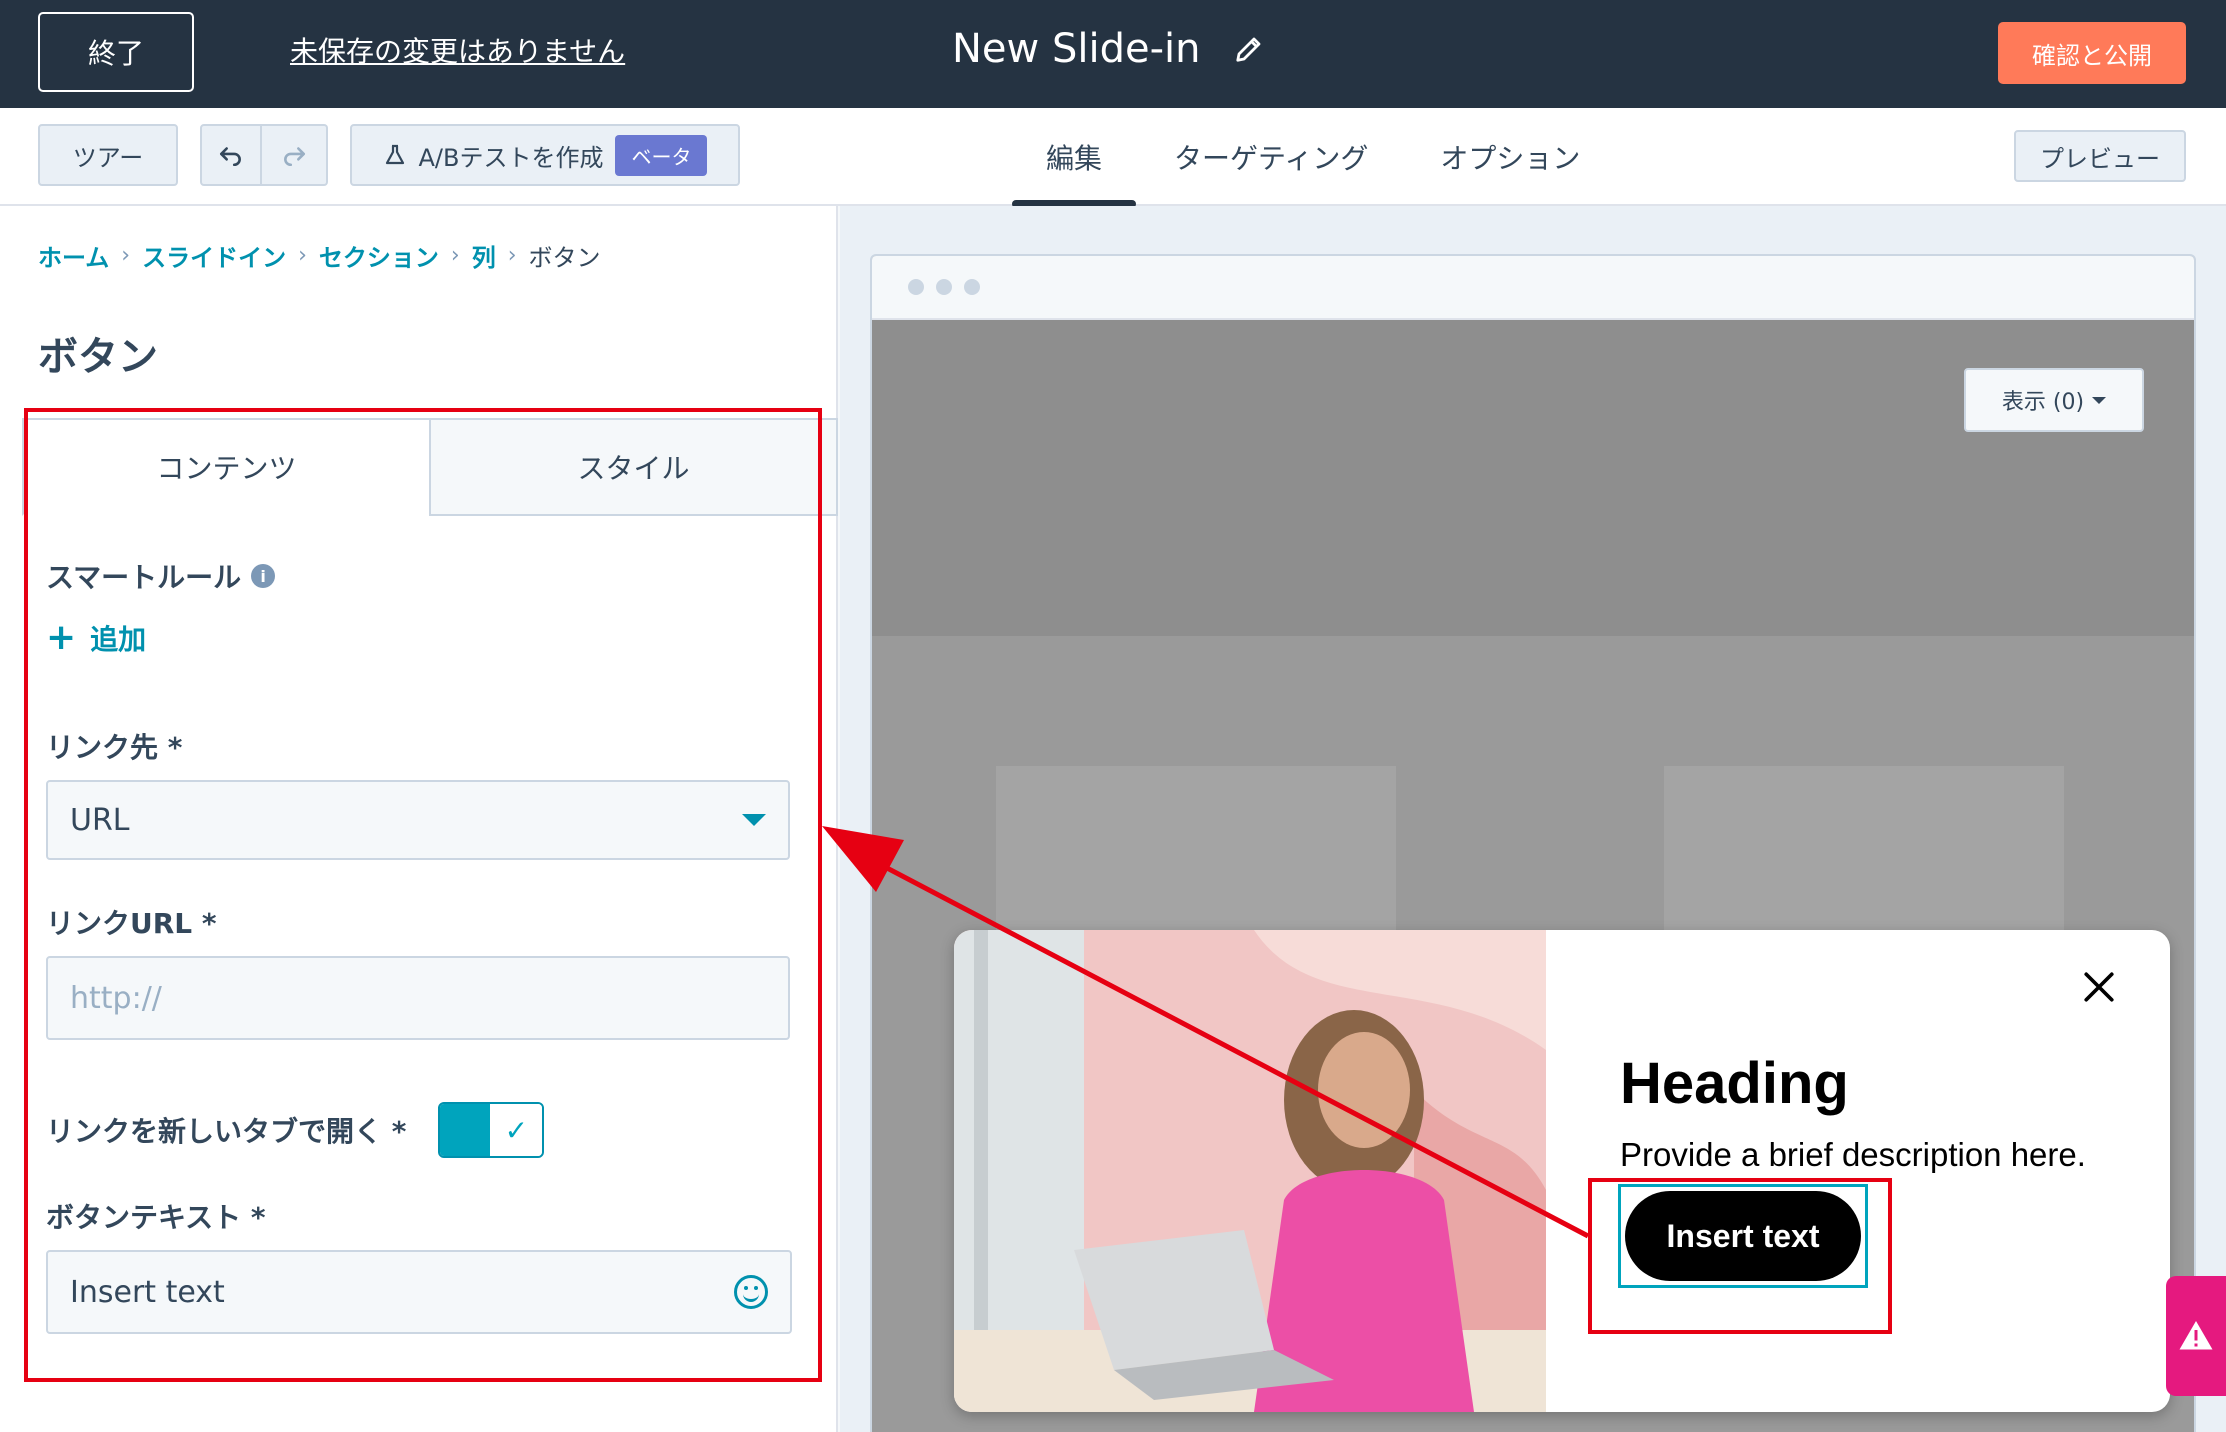 The image size is (2226, 1432). What do you see at coordinates (2099, 987) in the screenshot?
I see `close-icon` at bounding box center [2099, 987].